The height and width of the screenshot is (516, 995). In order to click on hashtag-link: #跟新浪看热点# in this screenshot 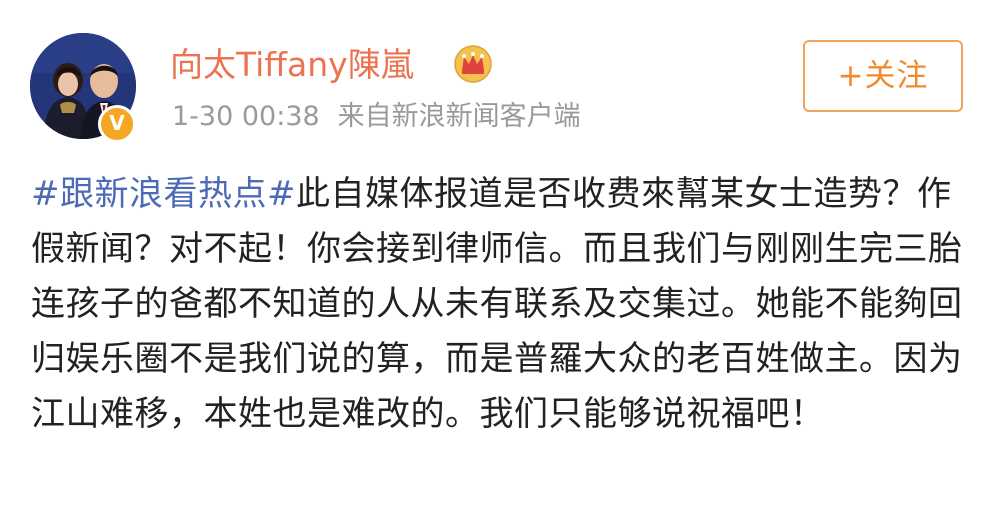, I will do `click(163, 194)`.